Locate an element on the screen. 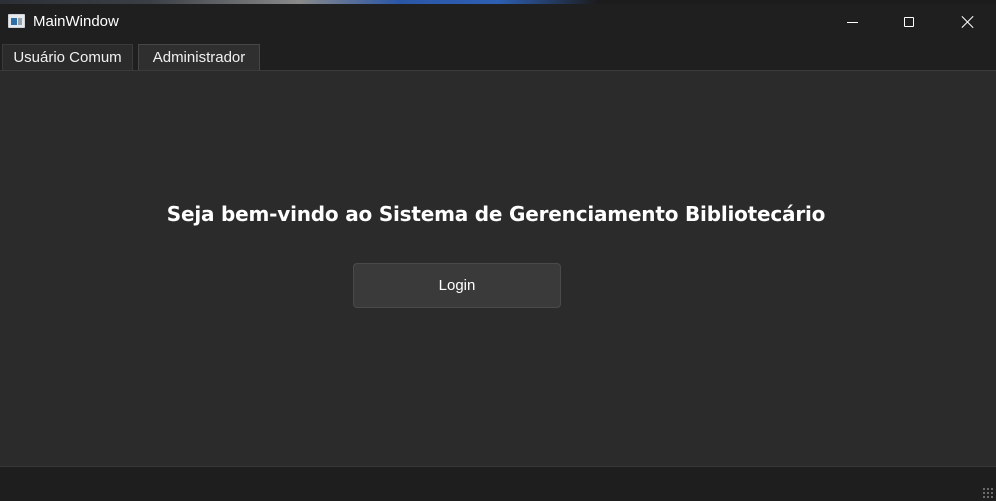 This screenshot has height=501, width=996. tab-administrador: Administrador is located at coordinates (199, 57).